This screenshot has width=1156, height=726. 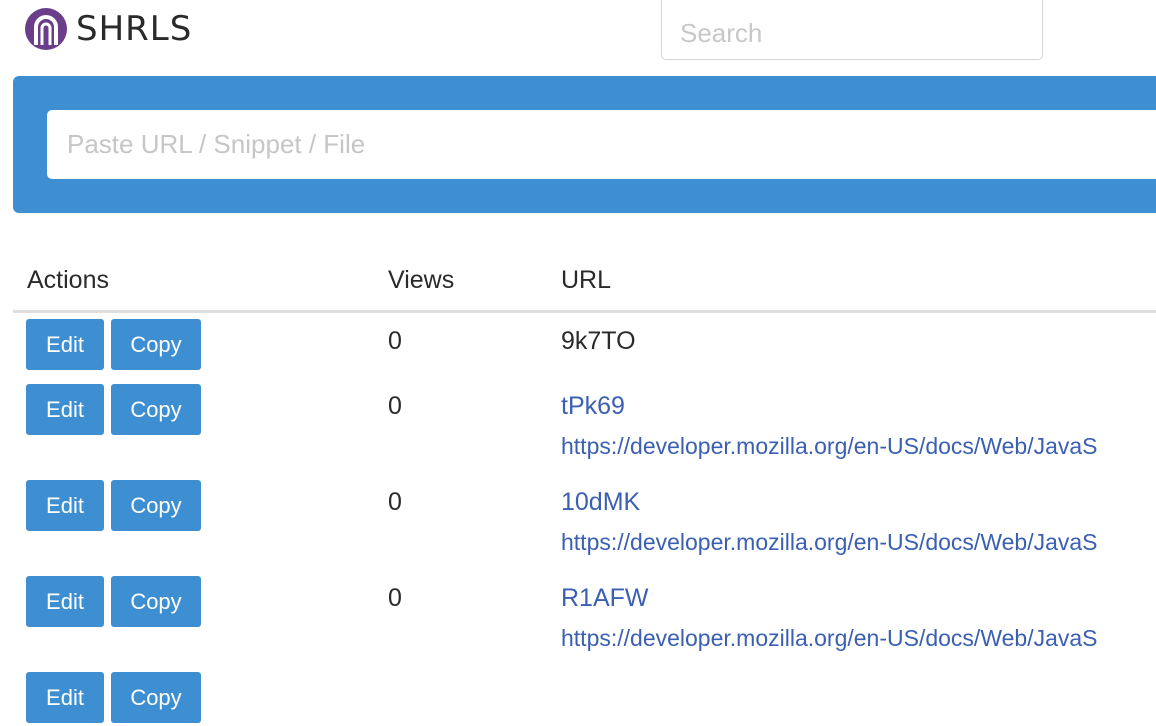 I want to click on short-code-link: R1AFW, so click(x=605, y=598).